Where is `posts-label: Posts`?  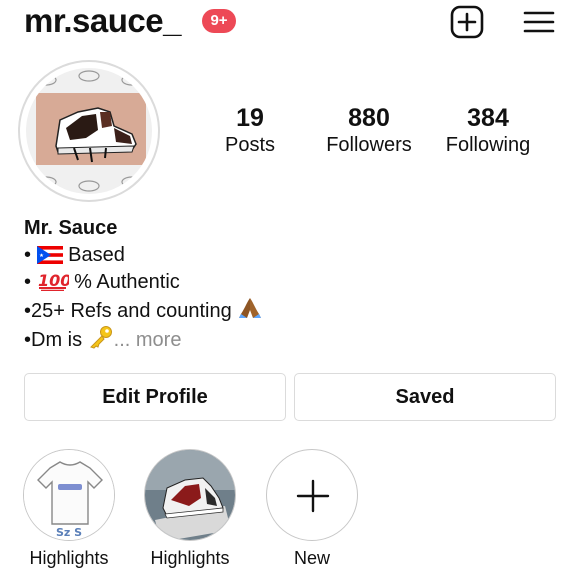
posts-label: Posts is located at coordinates (250, 145).